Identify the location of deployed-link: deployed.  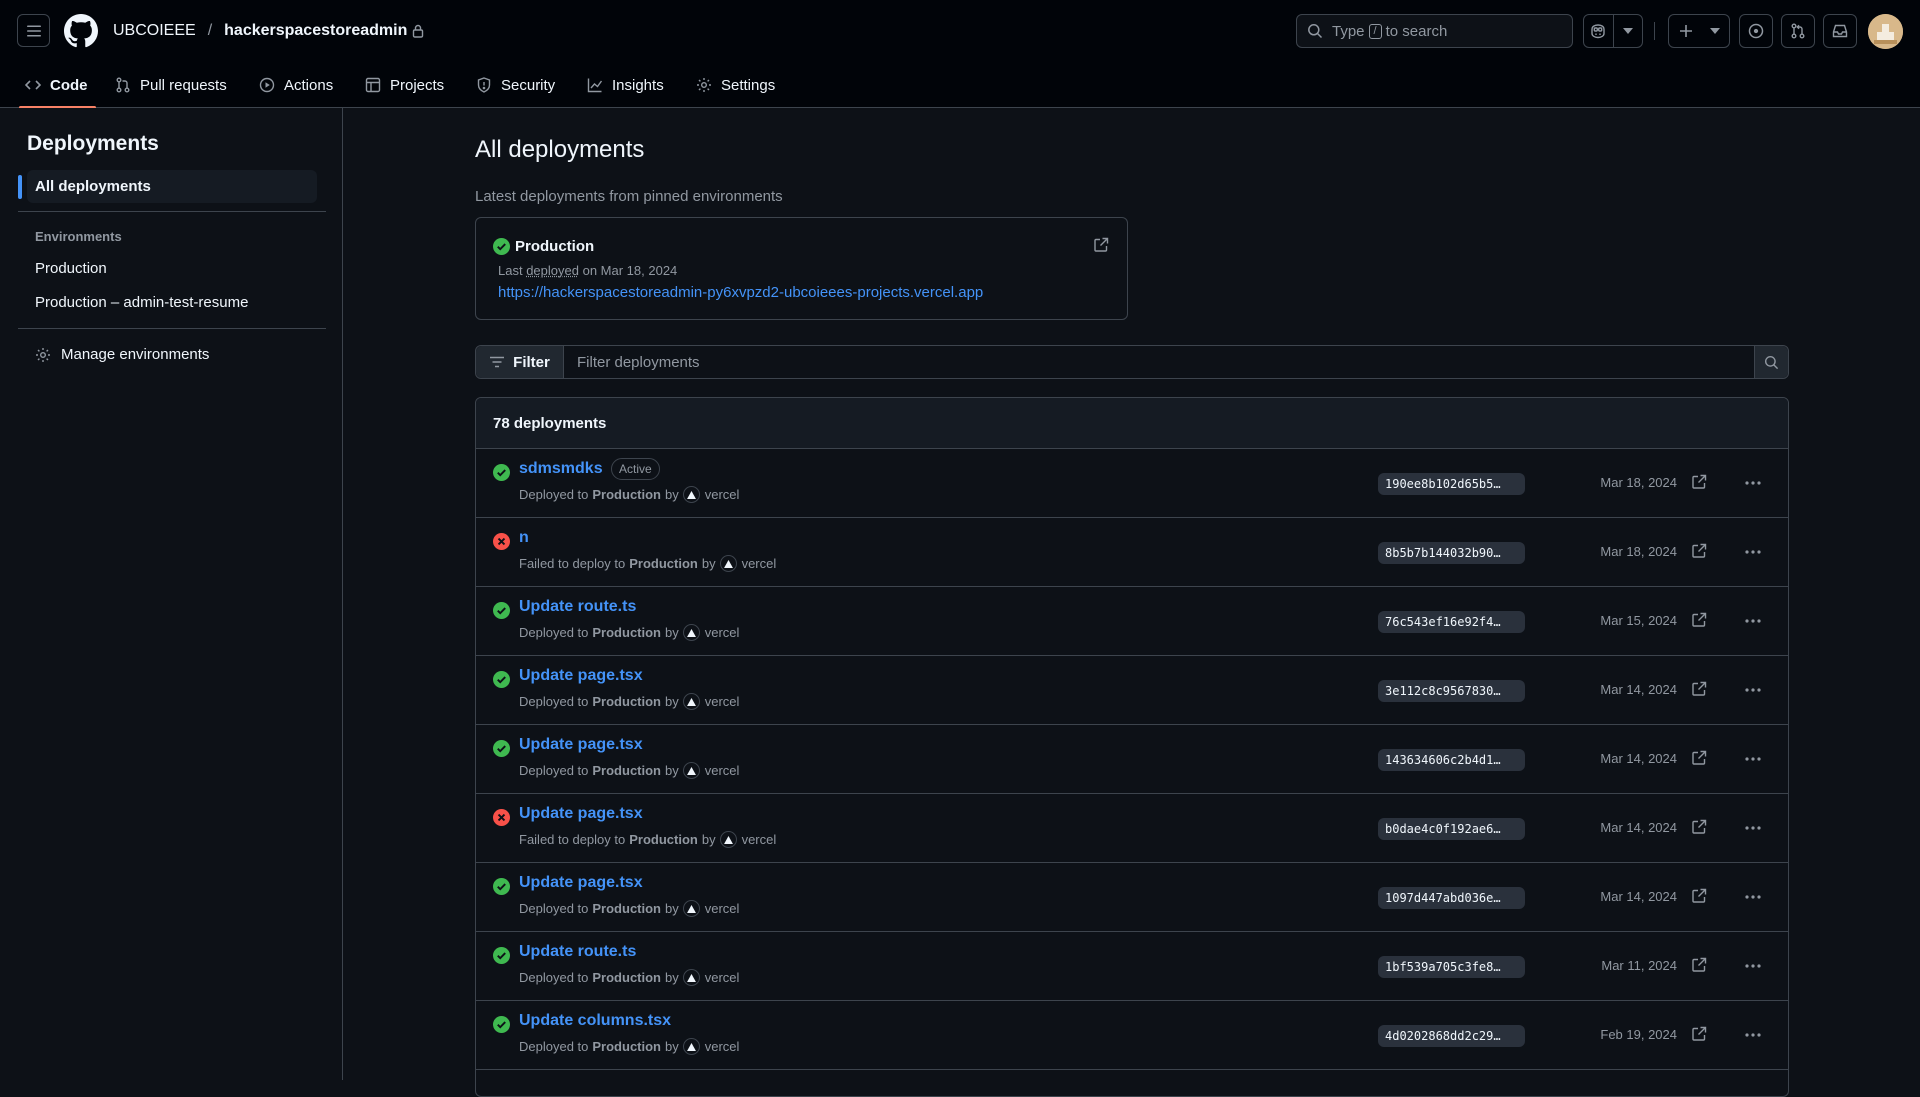
(552, 270).